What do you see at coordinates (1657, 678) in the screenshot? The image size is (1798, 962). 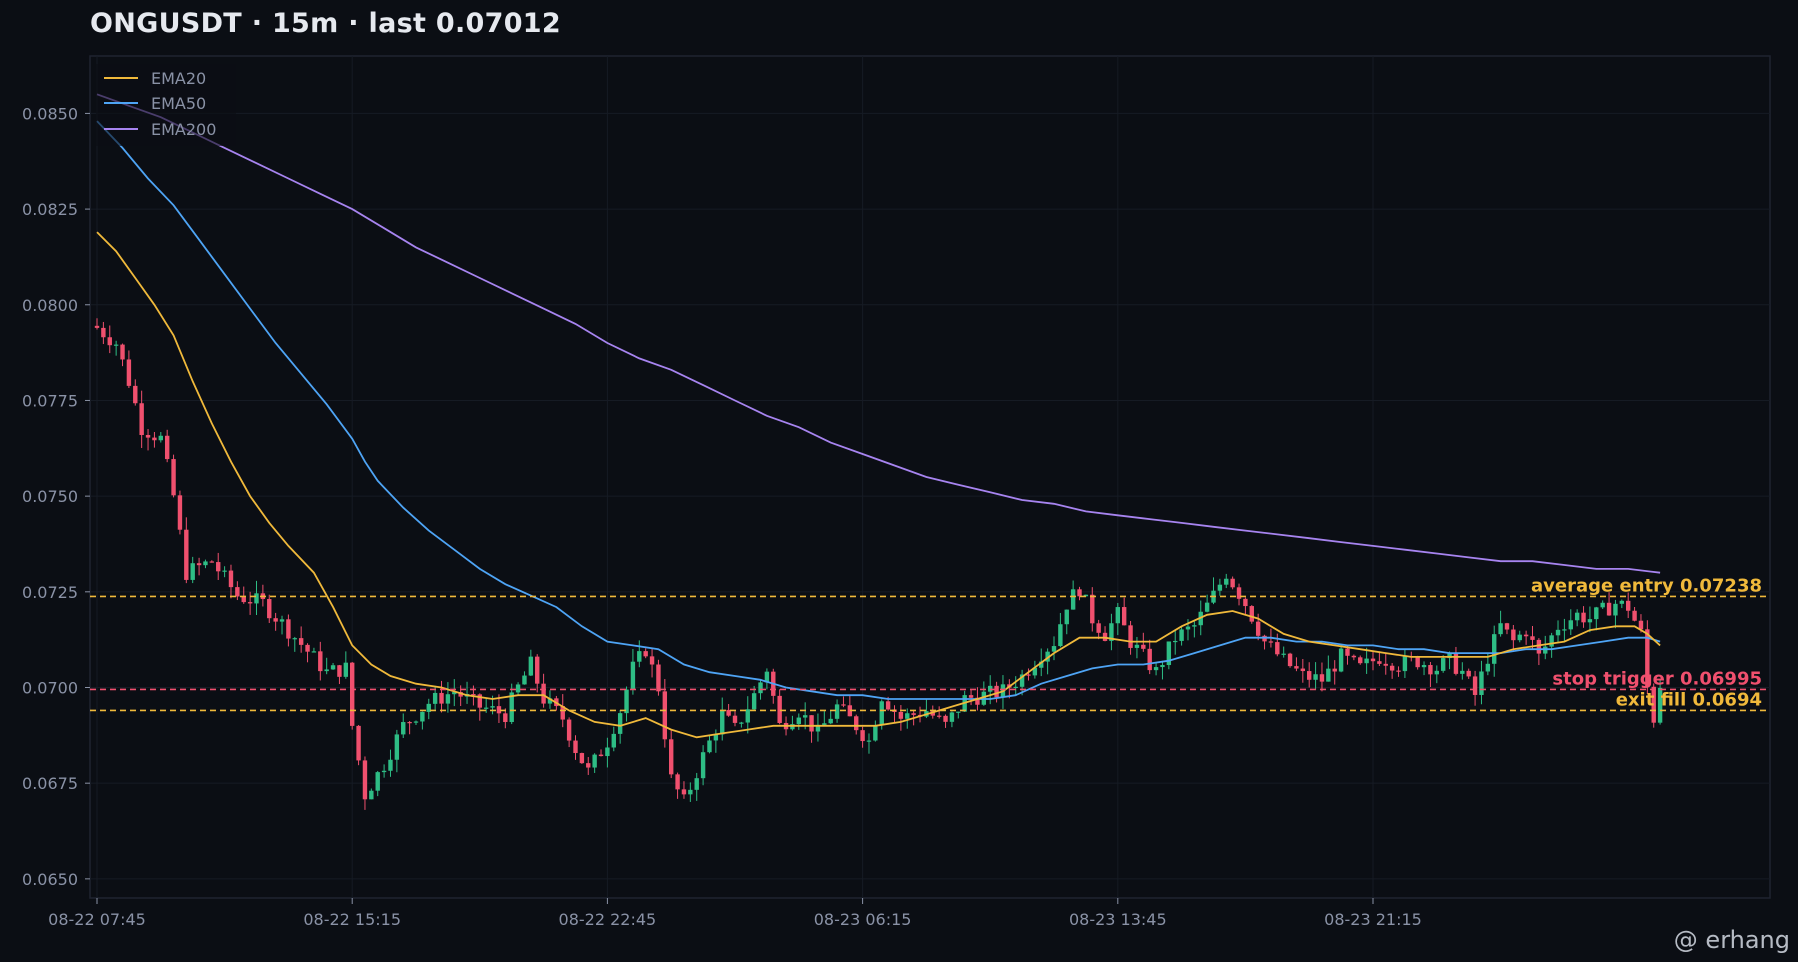 I see `hline-label-1: stop trigger 0.06995` at bounding box center [1657, 678].